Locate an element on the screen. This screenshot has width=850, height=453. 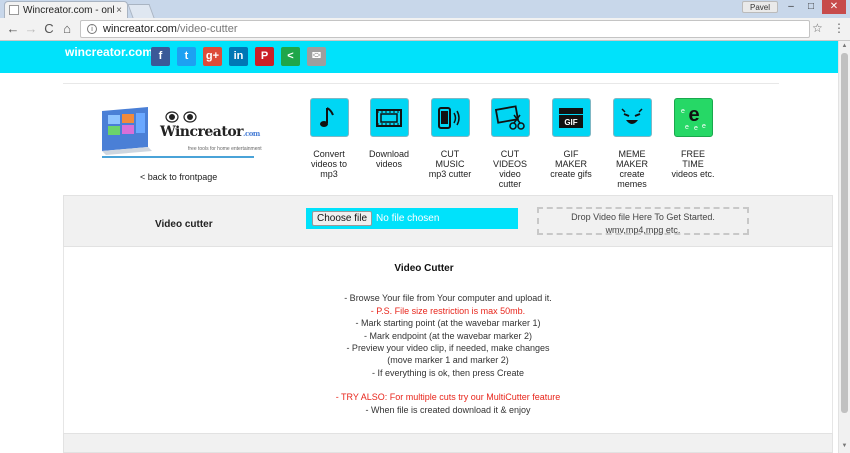
home-icon: ⌂ is located at coordinates (67, 29).